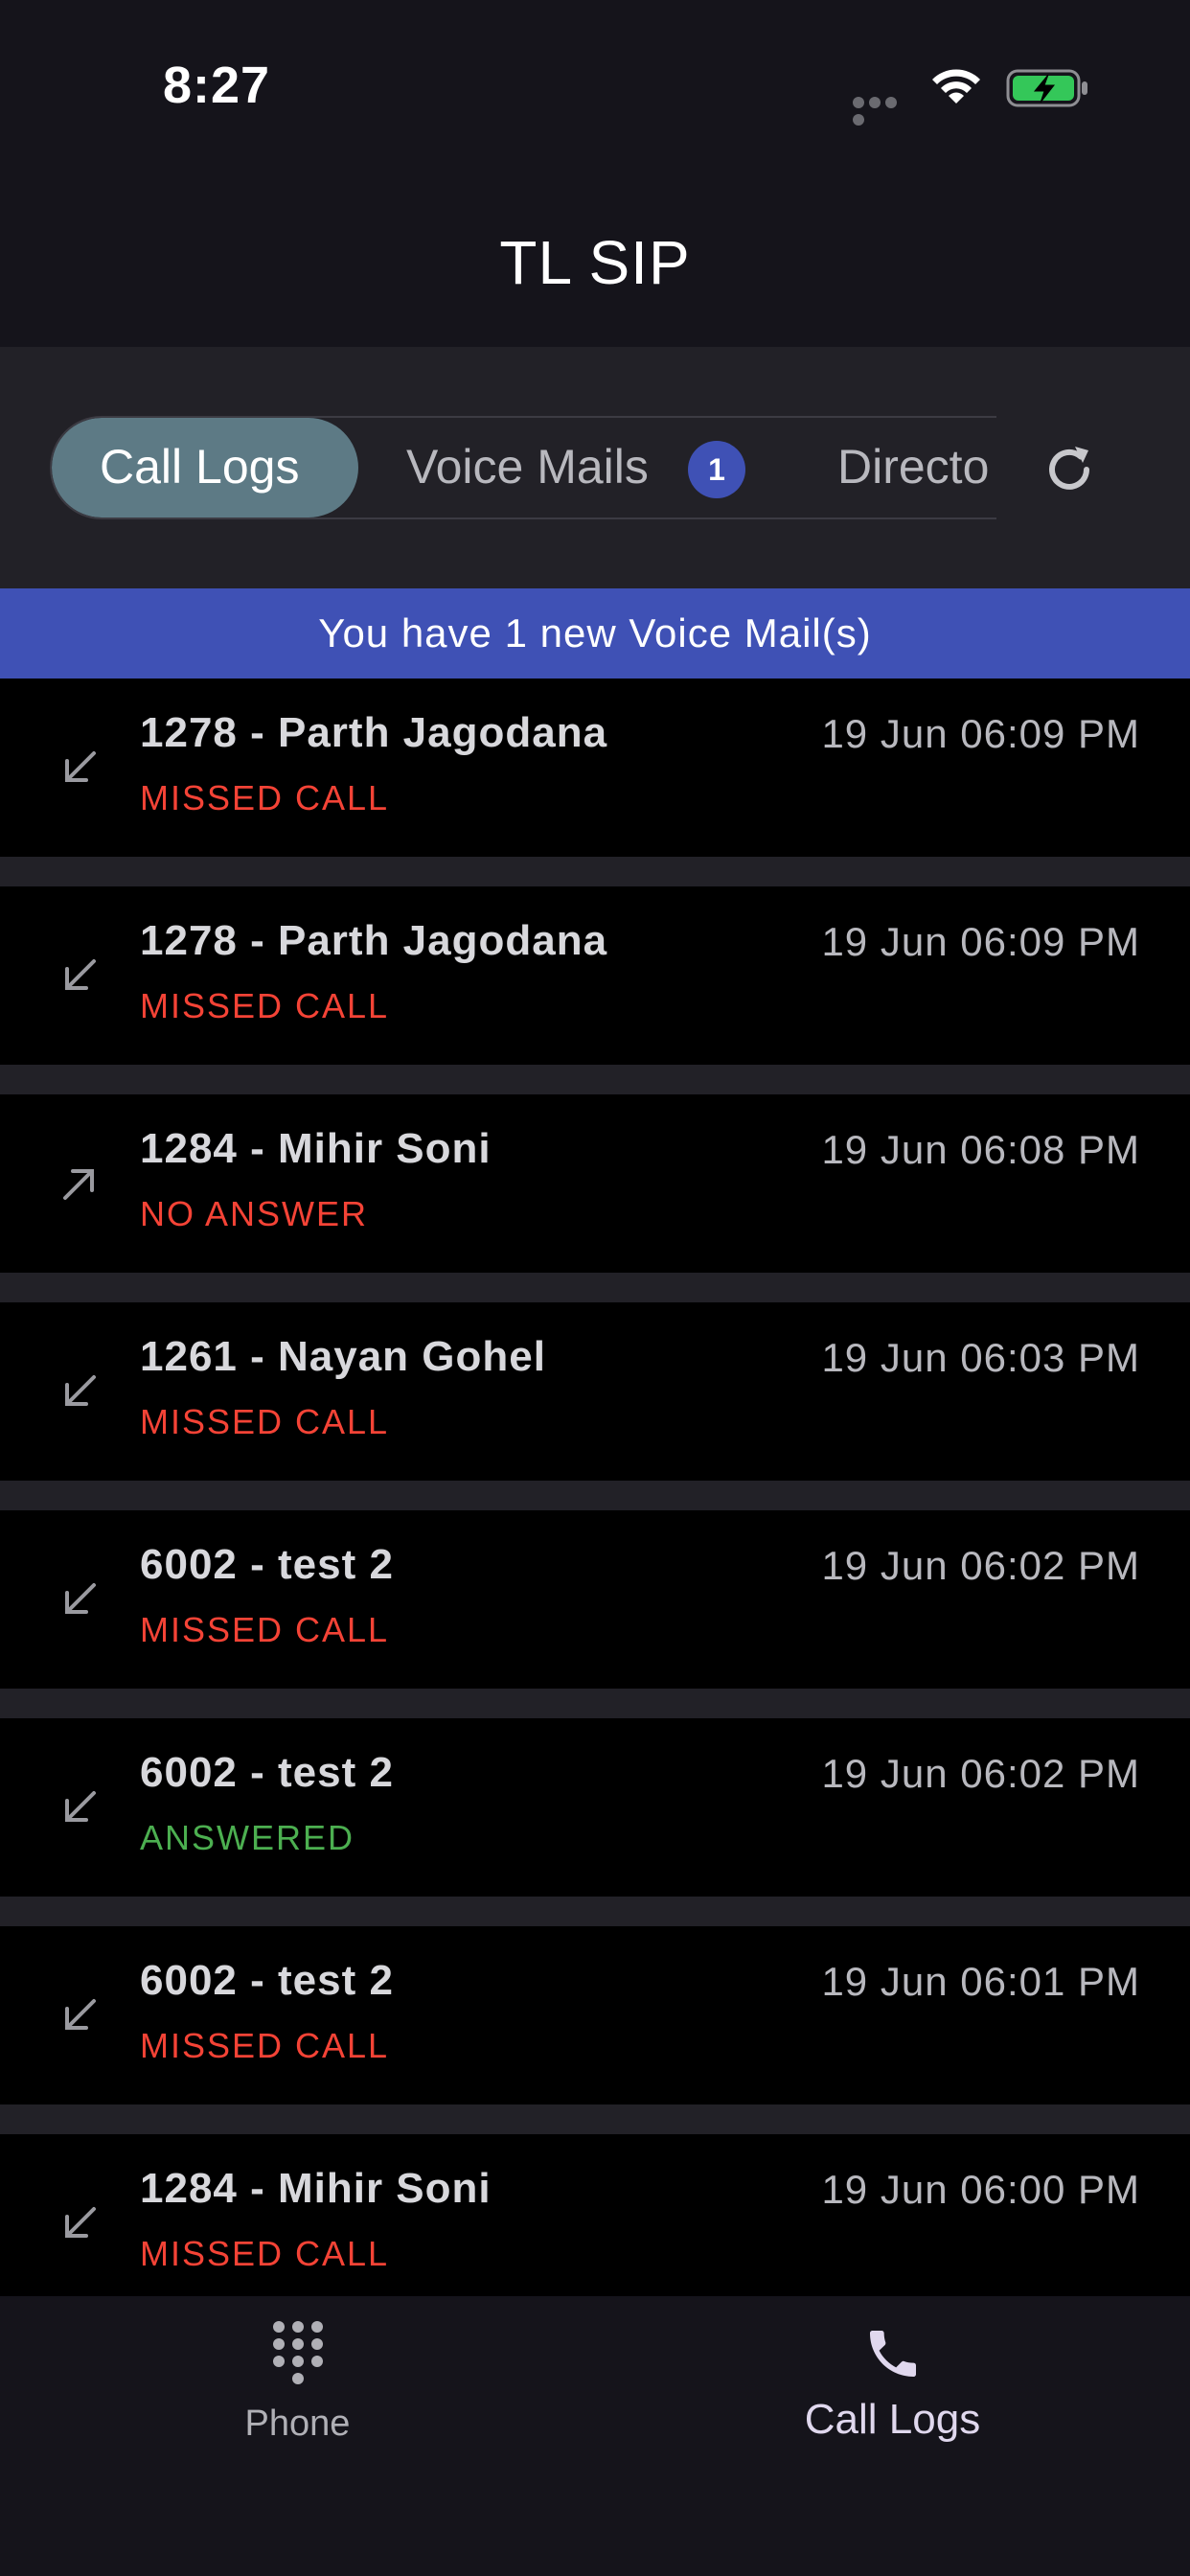 The image size is (1190, 2576). What do you see at coordinates (595, 633) in the screenshot?
I see `new-voicemail-banner: You have 1 new Voice Mail(s)` at bounding box center [595, 633].